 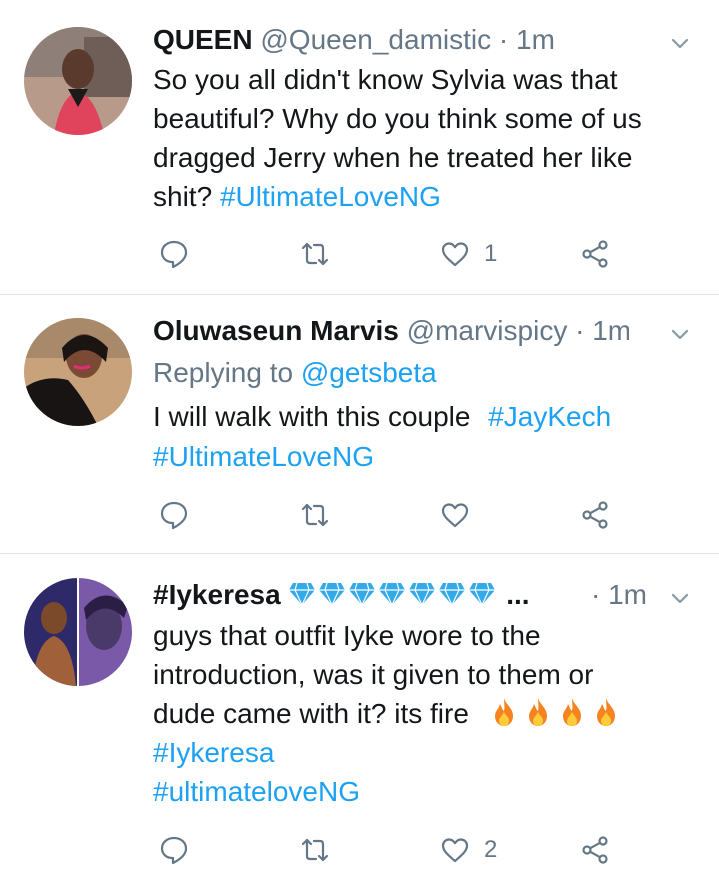 What do you see at coordinates (385, 79) in the screenshot?
I see `tweet-text-line: So you all didn't know Sylvia was that` at bounding box center [385, 79].